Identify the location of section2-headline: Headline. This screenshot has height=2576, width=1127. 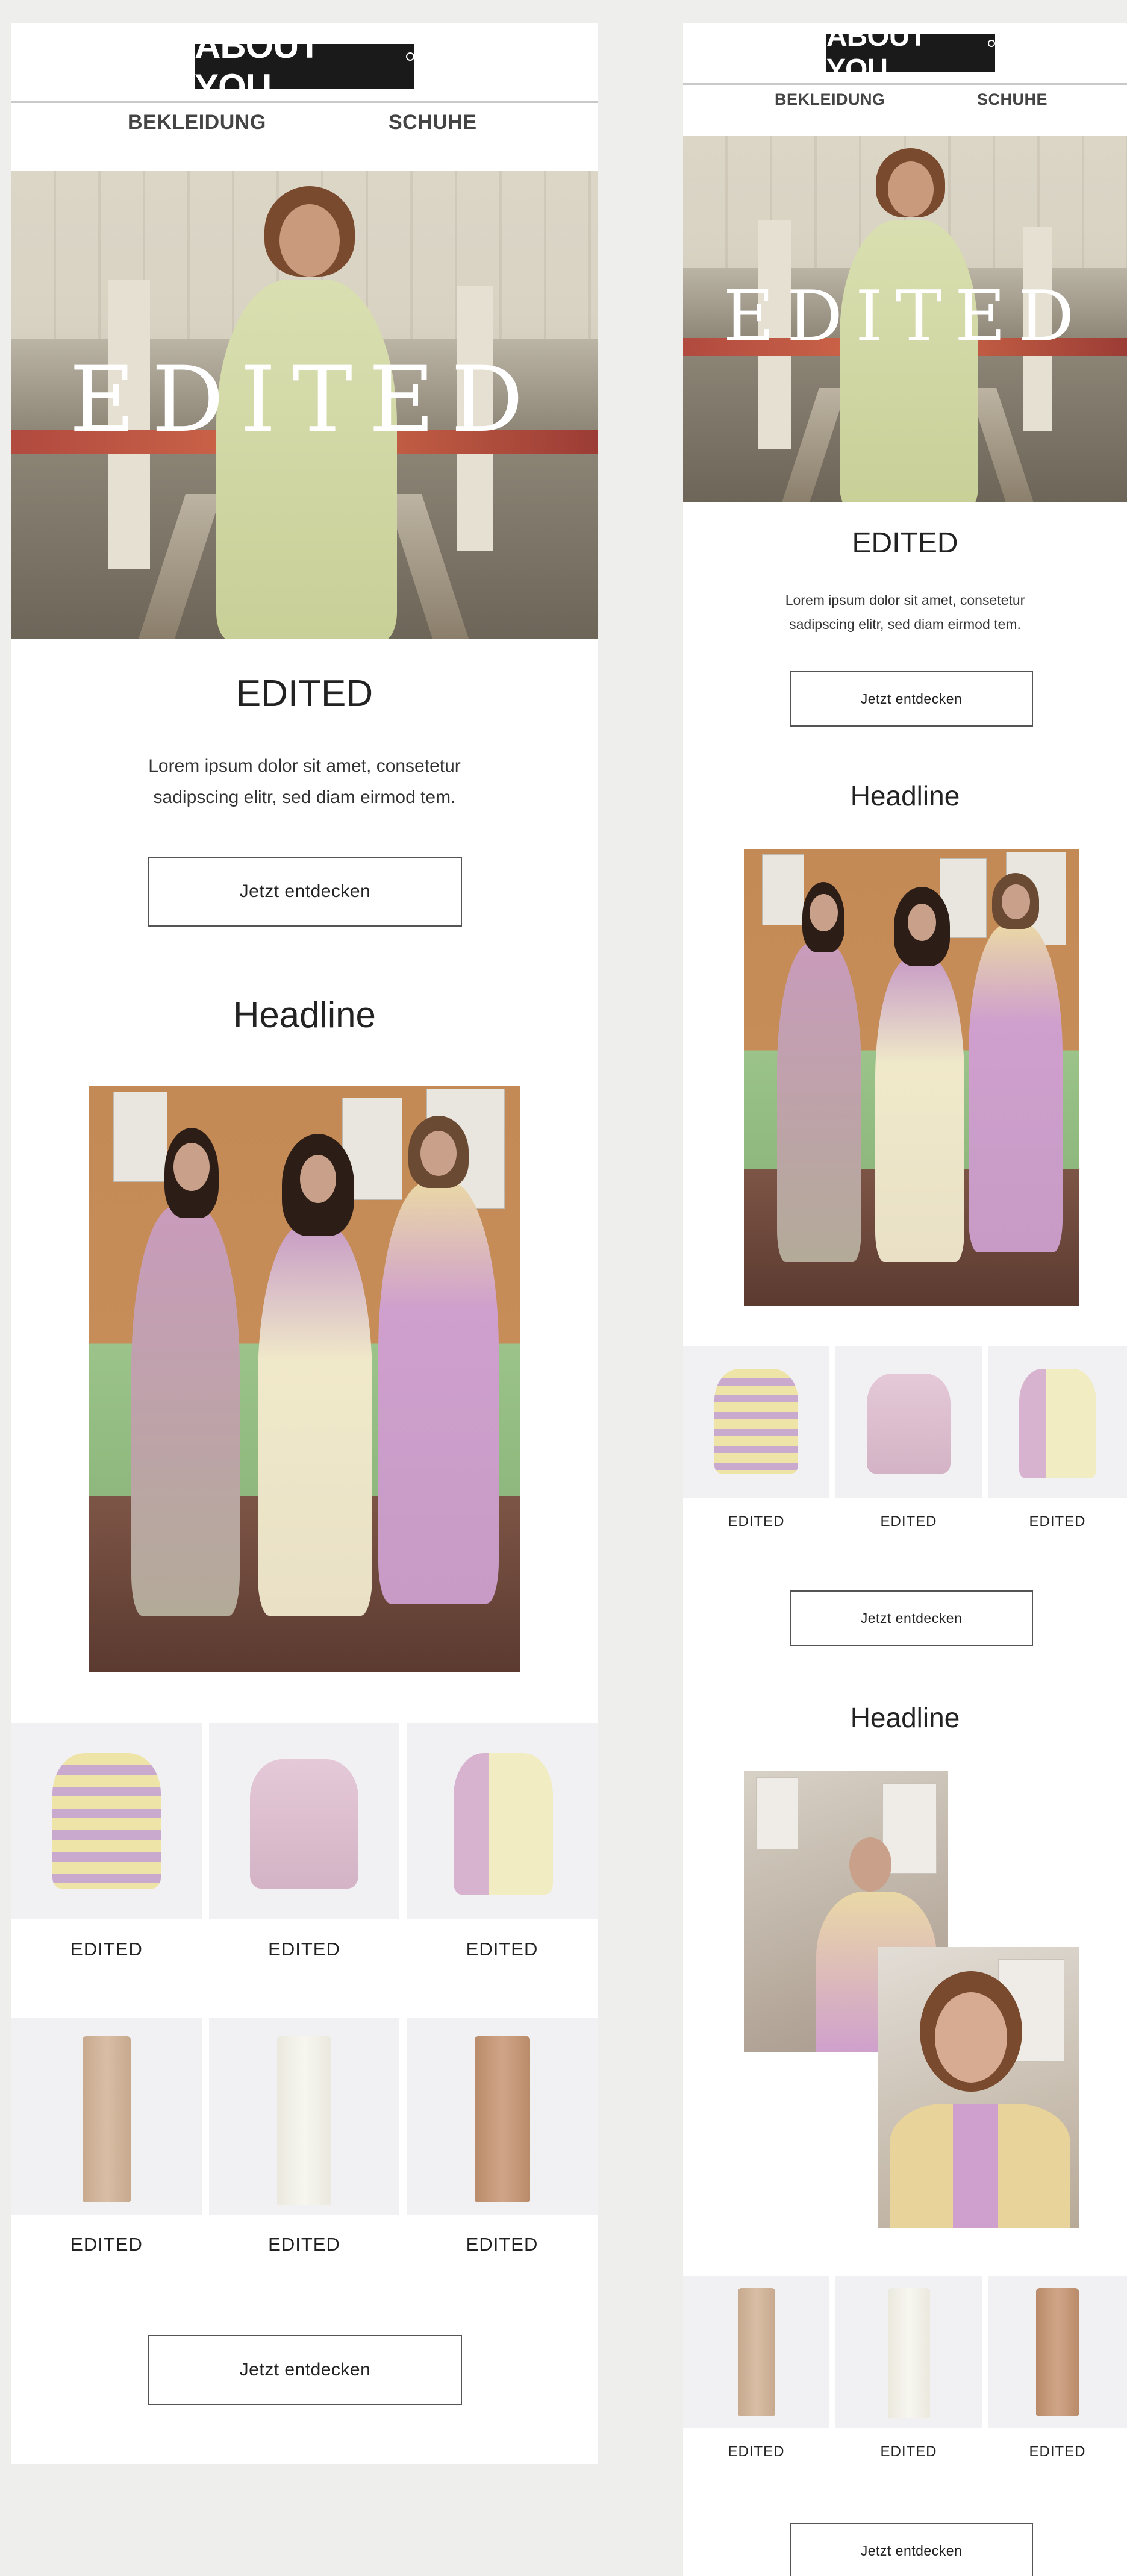
(905, 1718).